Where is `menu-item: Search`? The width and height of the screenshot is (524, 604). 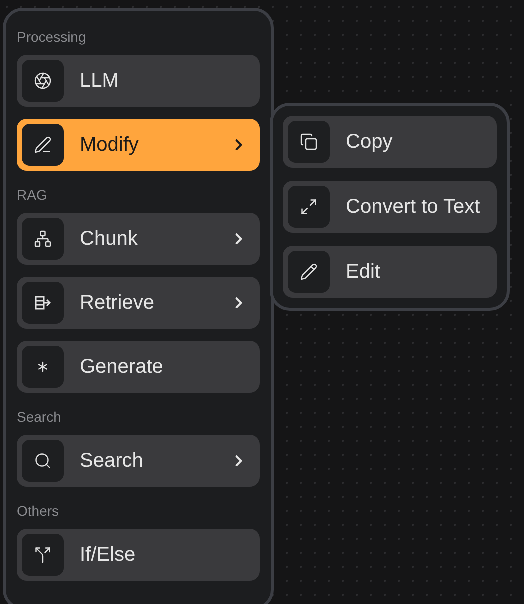
menu-item: Search is located at coordinates (138, 461).